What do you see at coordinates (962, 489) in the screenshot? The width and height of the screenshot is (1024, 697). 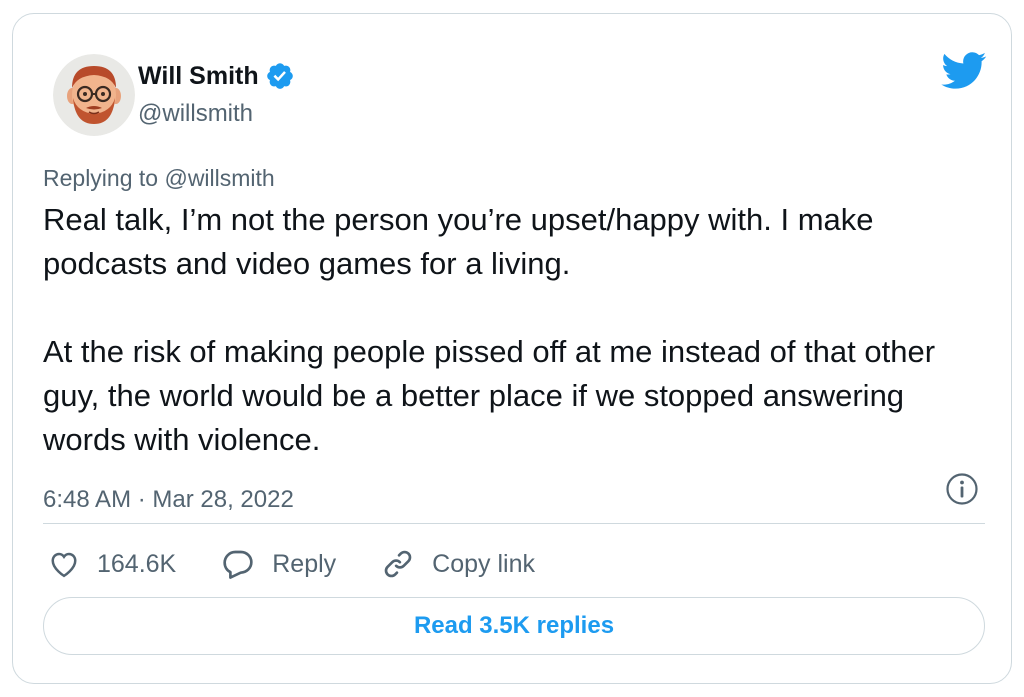 I see `info-icon` at bounding box center [962, 489].